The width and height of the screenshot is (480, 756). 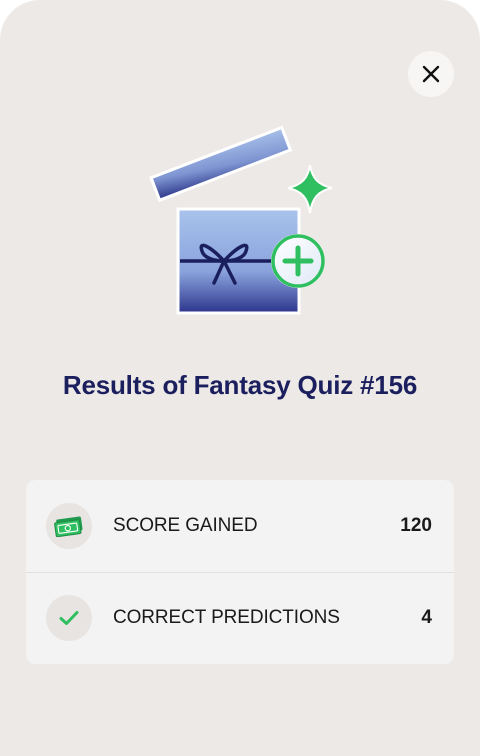 I want to click on stat-value: 4, so click(x=426, y=617).